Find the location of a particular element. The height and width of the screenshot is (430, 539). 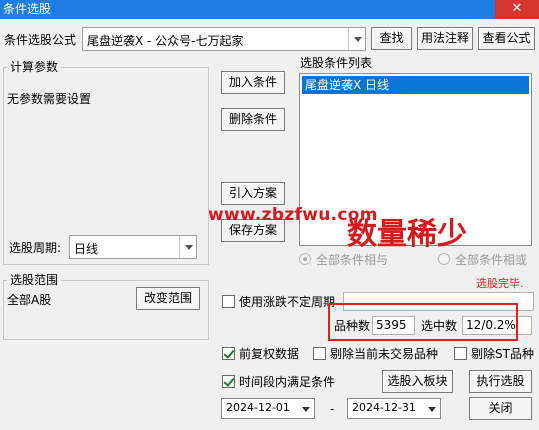

scope-group-title: 选股范围 is located at coordinates (34, 280).